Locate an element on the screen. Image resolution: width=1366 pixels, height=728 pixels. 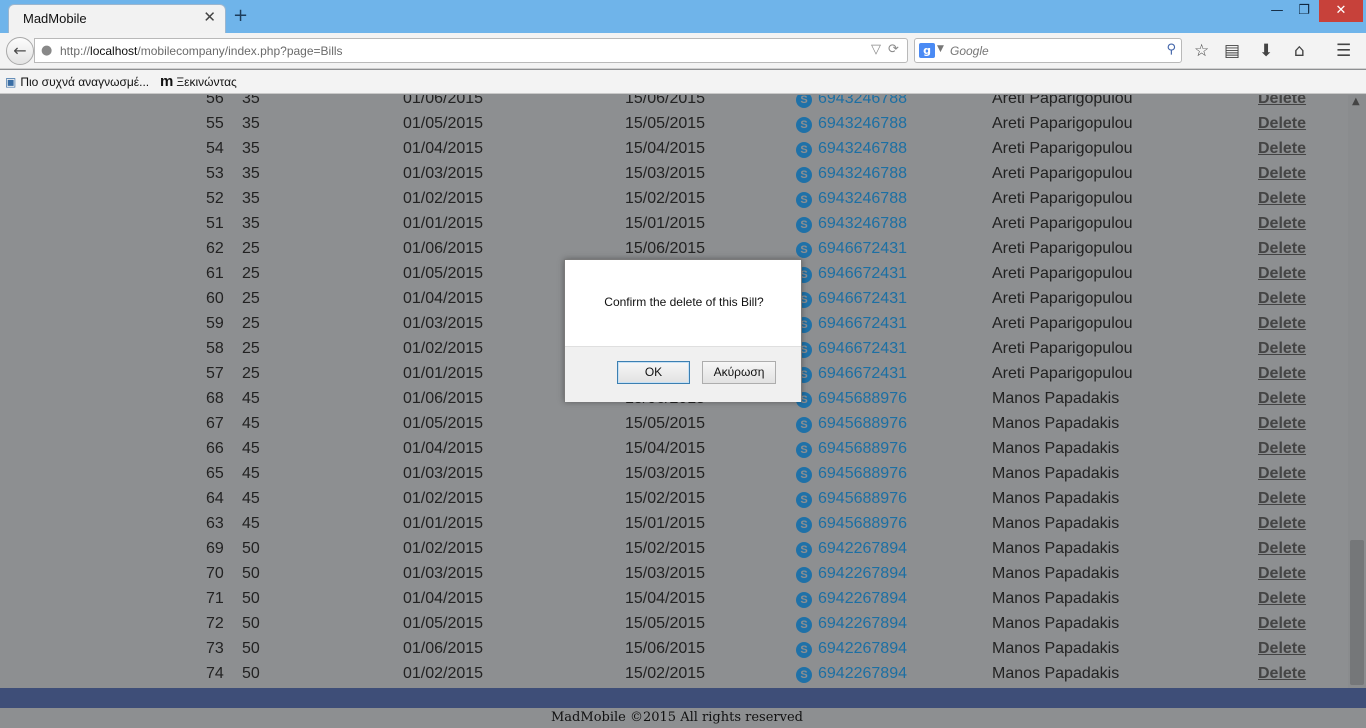
restore-icon: ❐ is located at coordinates (1304, 11).